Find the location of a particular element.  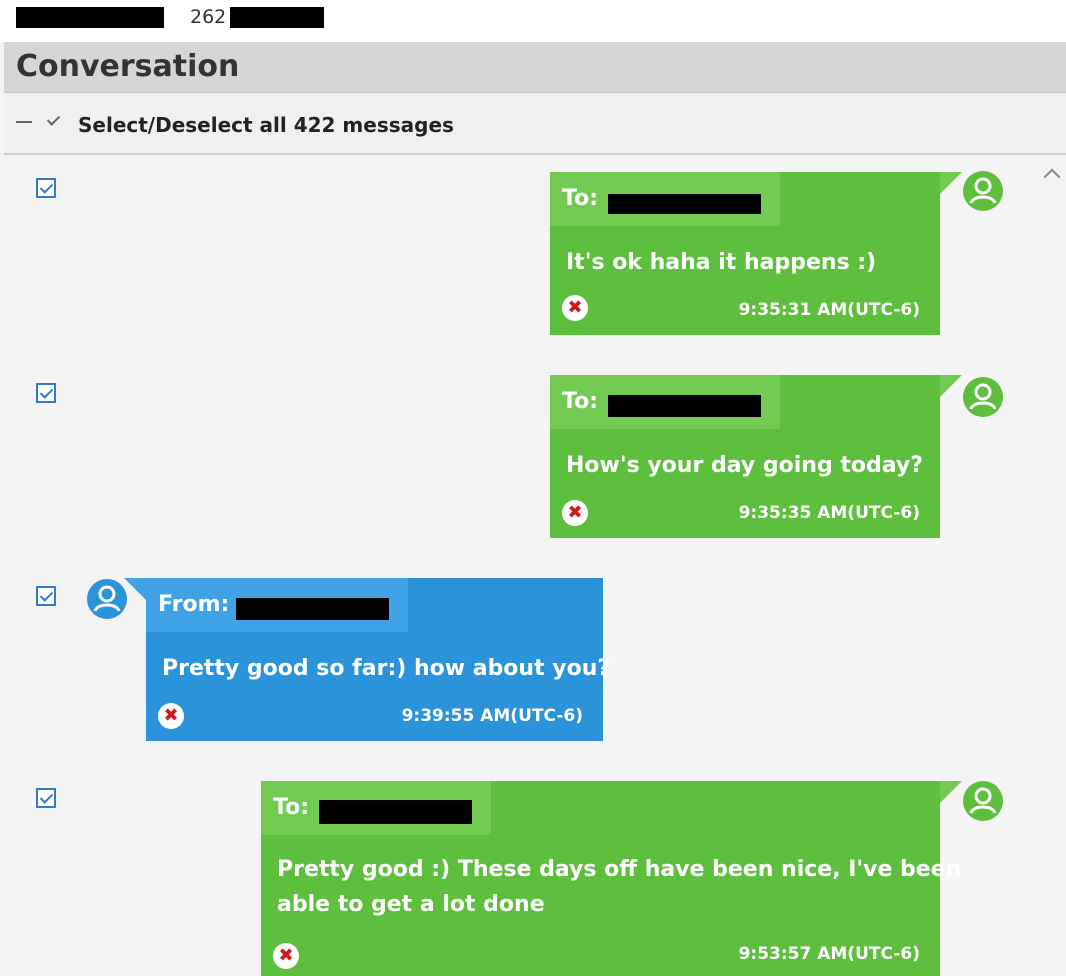

message-header: From: is located at coordinates (277, 605).